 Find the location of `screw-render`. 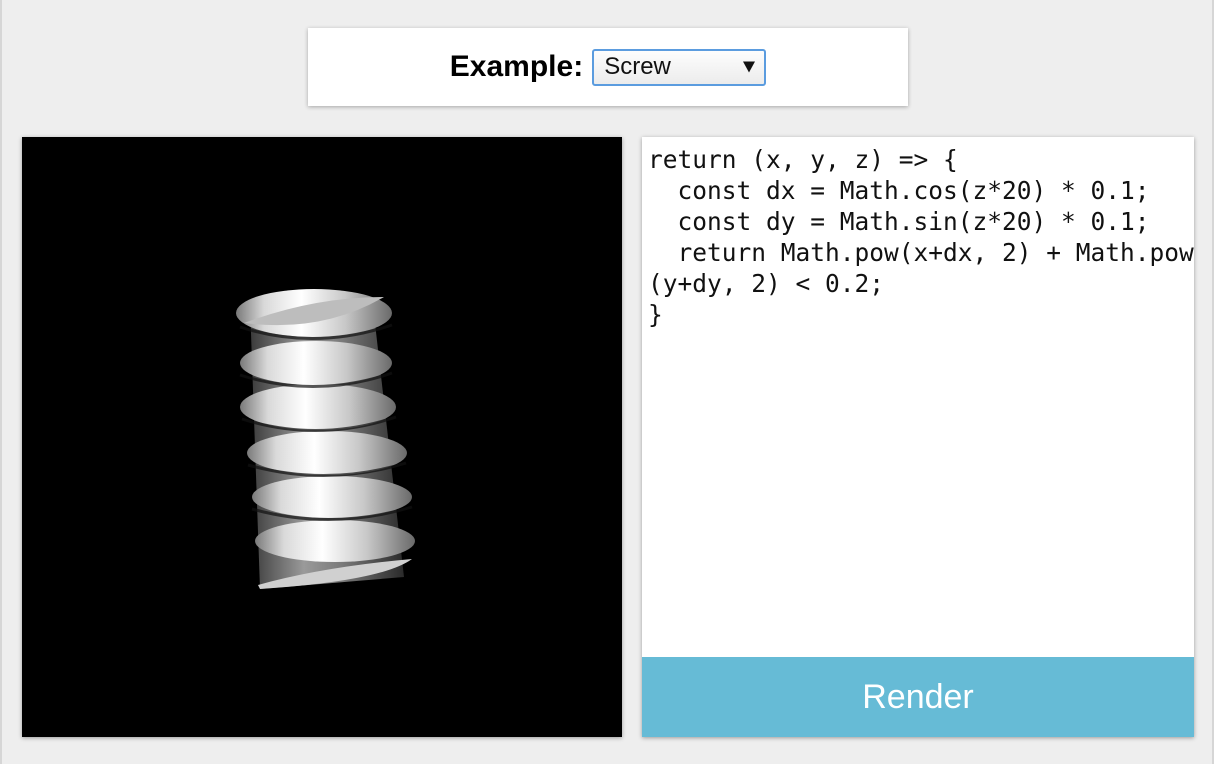

screw-render is located at coordinates (325, 439).